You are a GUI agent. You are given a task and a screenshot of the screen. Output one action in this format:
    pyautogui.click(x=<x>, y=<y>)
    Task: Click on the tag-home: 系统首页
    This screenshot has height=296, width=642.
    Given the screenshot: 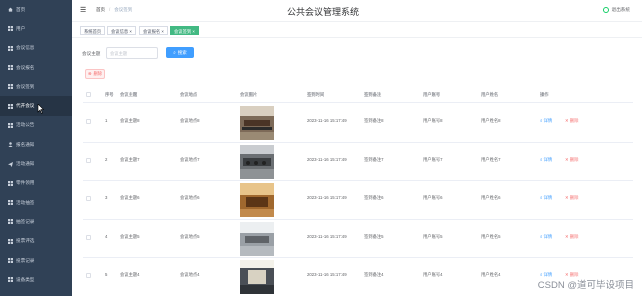 What is the action you would take?
    pyautogui.click(x=93, y=30)
    